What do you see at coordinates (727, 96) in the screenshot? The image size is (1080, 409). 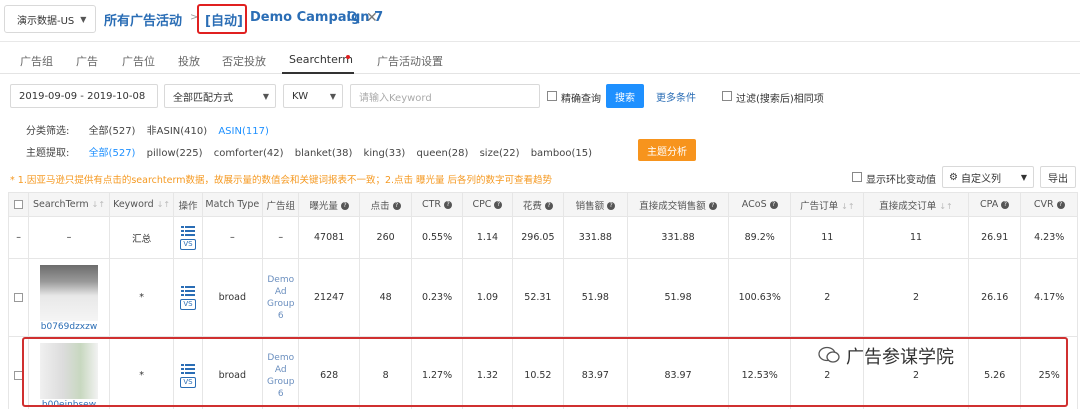 I see `filter-same-checkbox` at bounding box center [727, 96].